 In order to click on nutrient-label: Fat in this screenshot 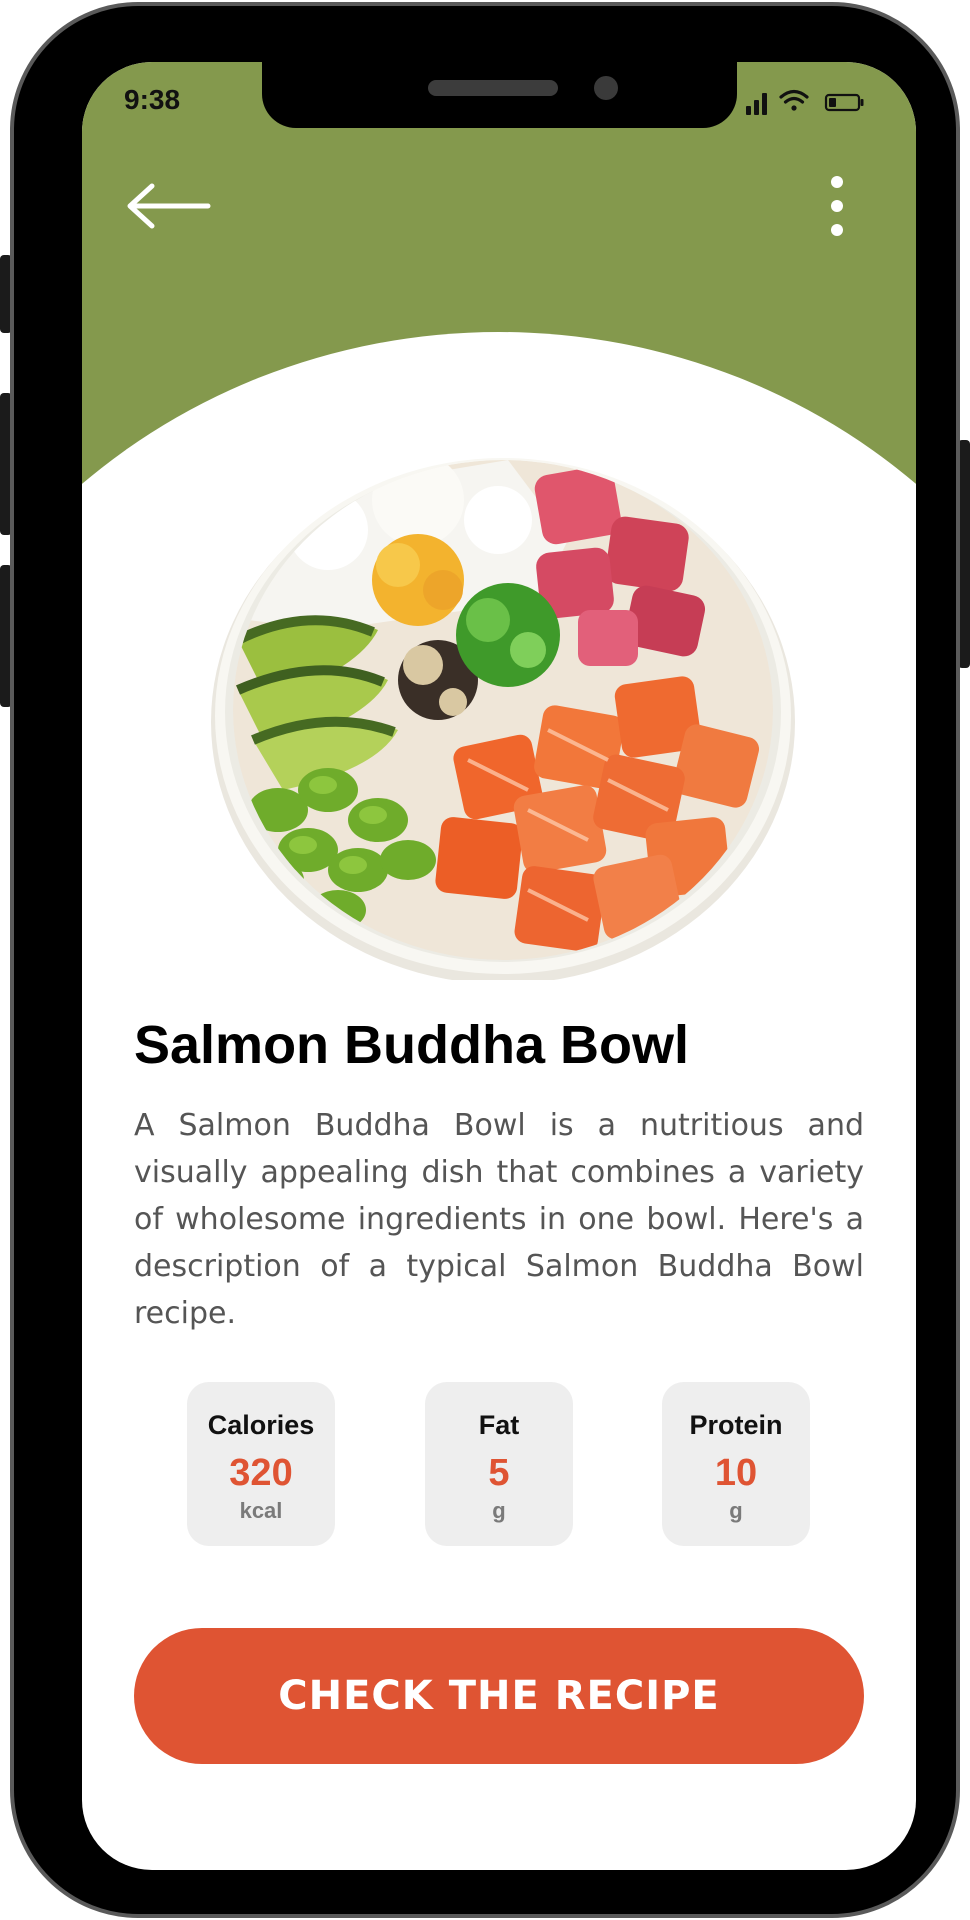, I will do `click(499, 1425)`.